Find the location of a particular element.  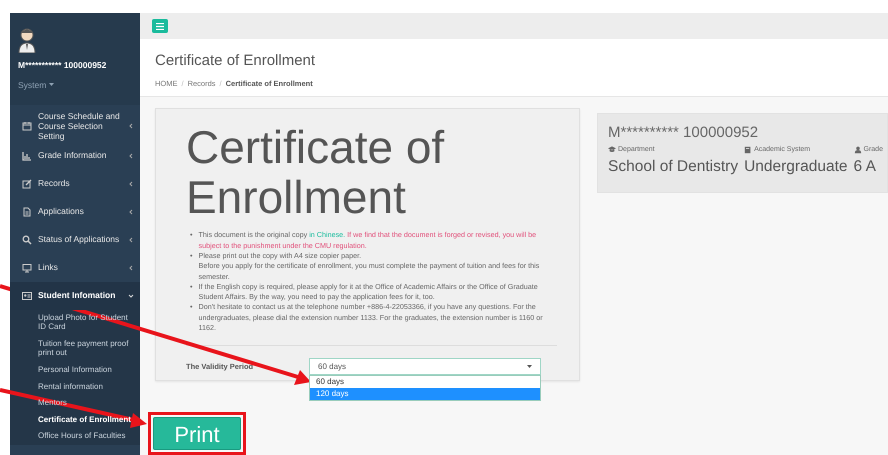

sidebar-item: Records is located at coordinates (75, 184).